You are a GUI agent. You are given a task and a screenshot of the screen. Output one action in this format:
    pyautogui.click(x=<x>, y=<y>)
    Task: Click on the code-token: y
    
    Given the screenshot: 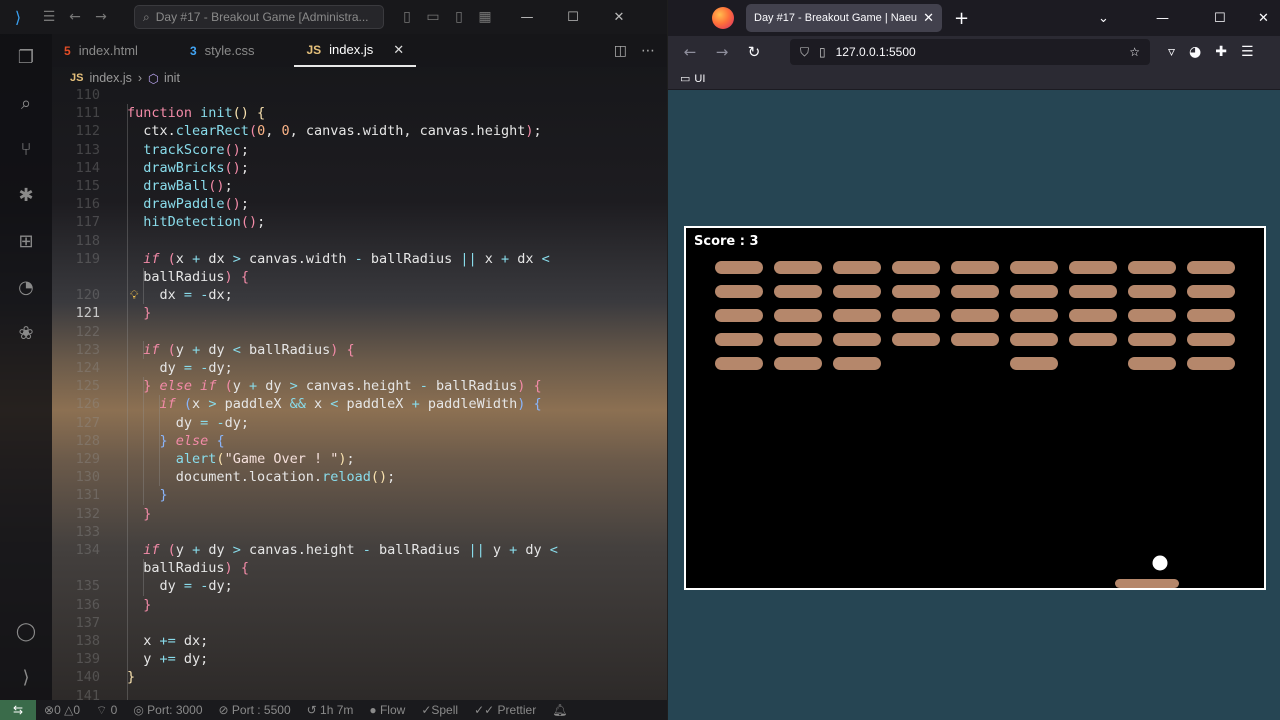 What is the action you would take?
    pyautogui.click(x=184, y=349)
    